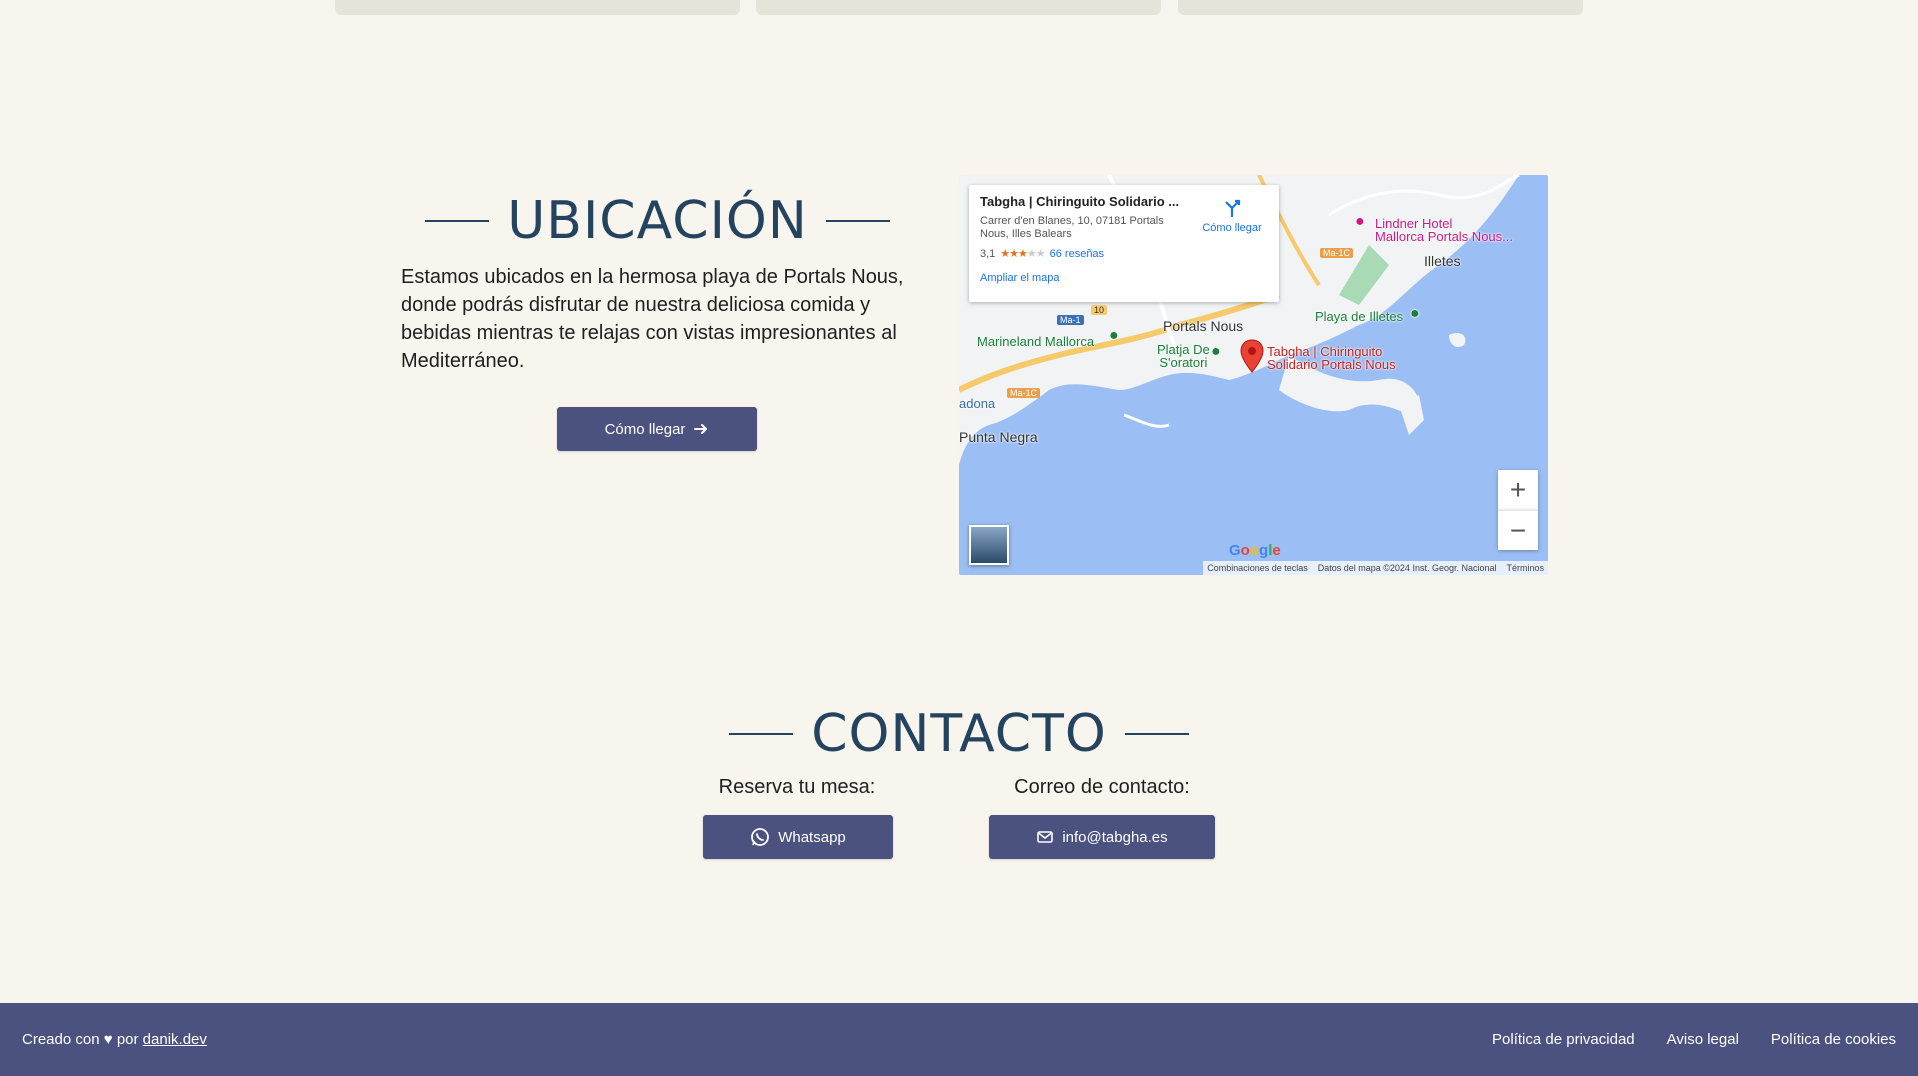 Image resolution: width=1918 pixels, height=1076 pixels. I want to click on whatsapp-icon, so click(760, 837).